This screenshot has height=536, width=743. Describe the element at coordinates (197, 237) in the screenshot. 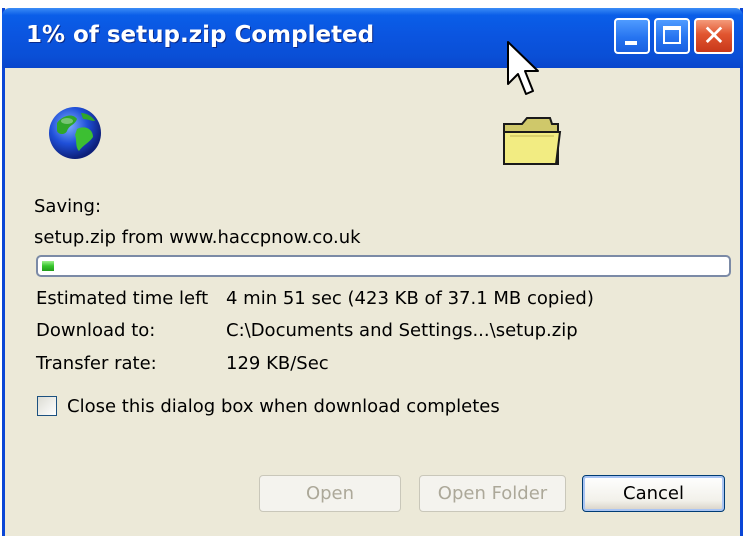

I see `file-source-text: setup.zip from www.haccpnow.co.uk` at that location.